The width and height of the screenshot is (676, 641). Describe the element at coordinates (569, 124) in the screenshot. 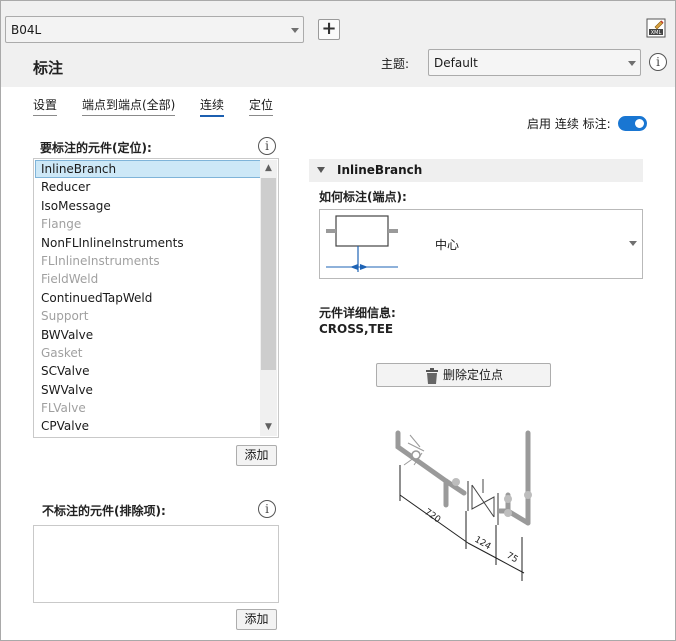

I see `enable-continuous-label: 启用 连续 标注:` at that location.